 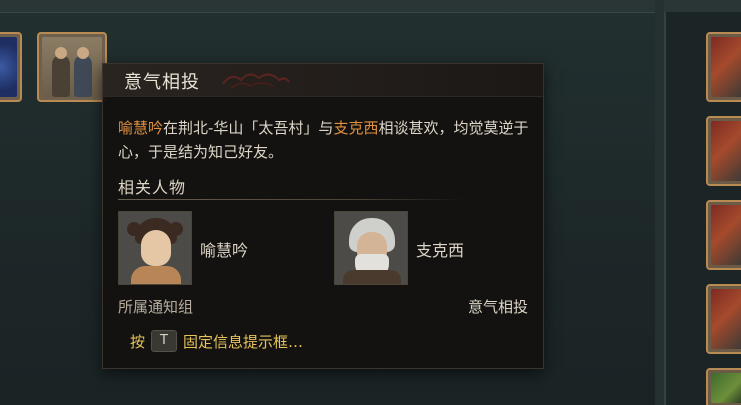 What do you see at coordinates (328, 140) in the screenshot?
I see `tooltip-description: 喻慧吟在荆北-华山「太吾村」与支克西相谈甚欢，均觉莫逆于心，于是结为知己好友。` at bounding box center [328, 140].